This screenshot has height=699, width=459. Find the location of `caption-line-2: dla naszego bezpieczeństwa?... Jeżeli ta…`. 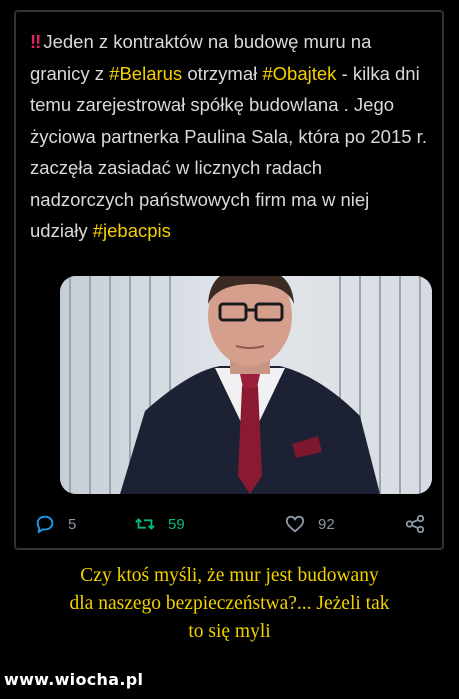

caption-line-2: dla naszego bezpieczeństwa?... Jeżeli ta… is located at coordinates (229, 603).